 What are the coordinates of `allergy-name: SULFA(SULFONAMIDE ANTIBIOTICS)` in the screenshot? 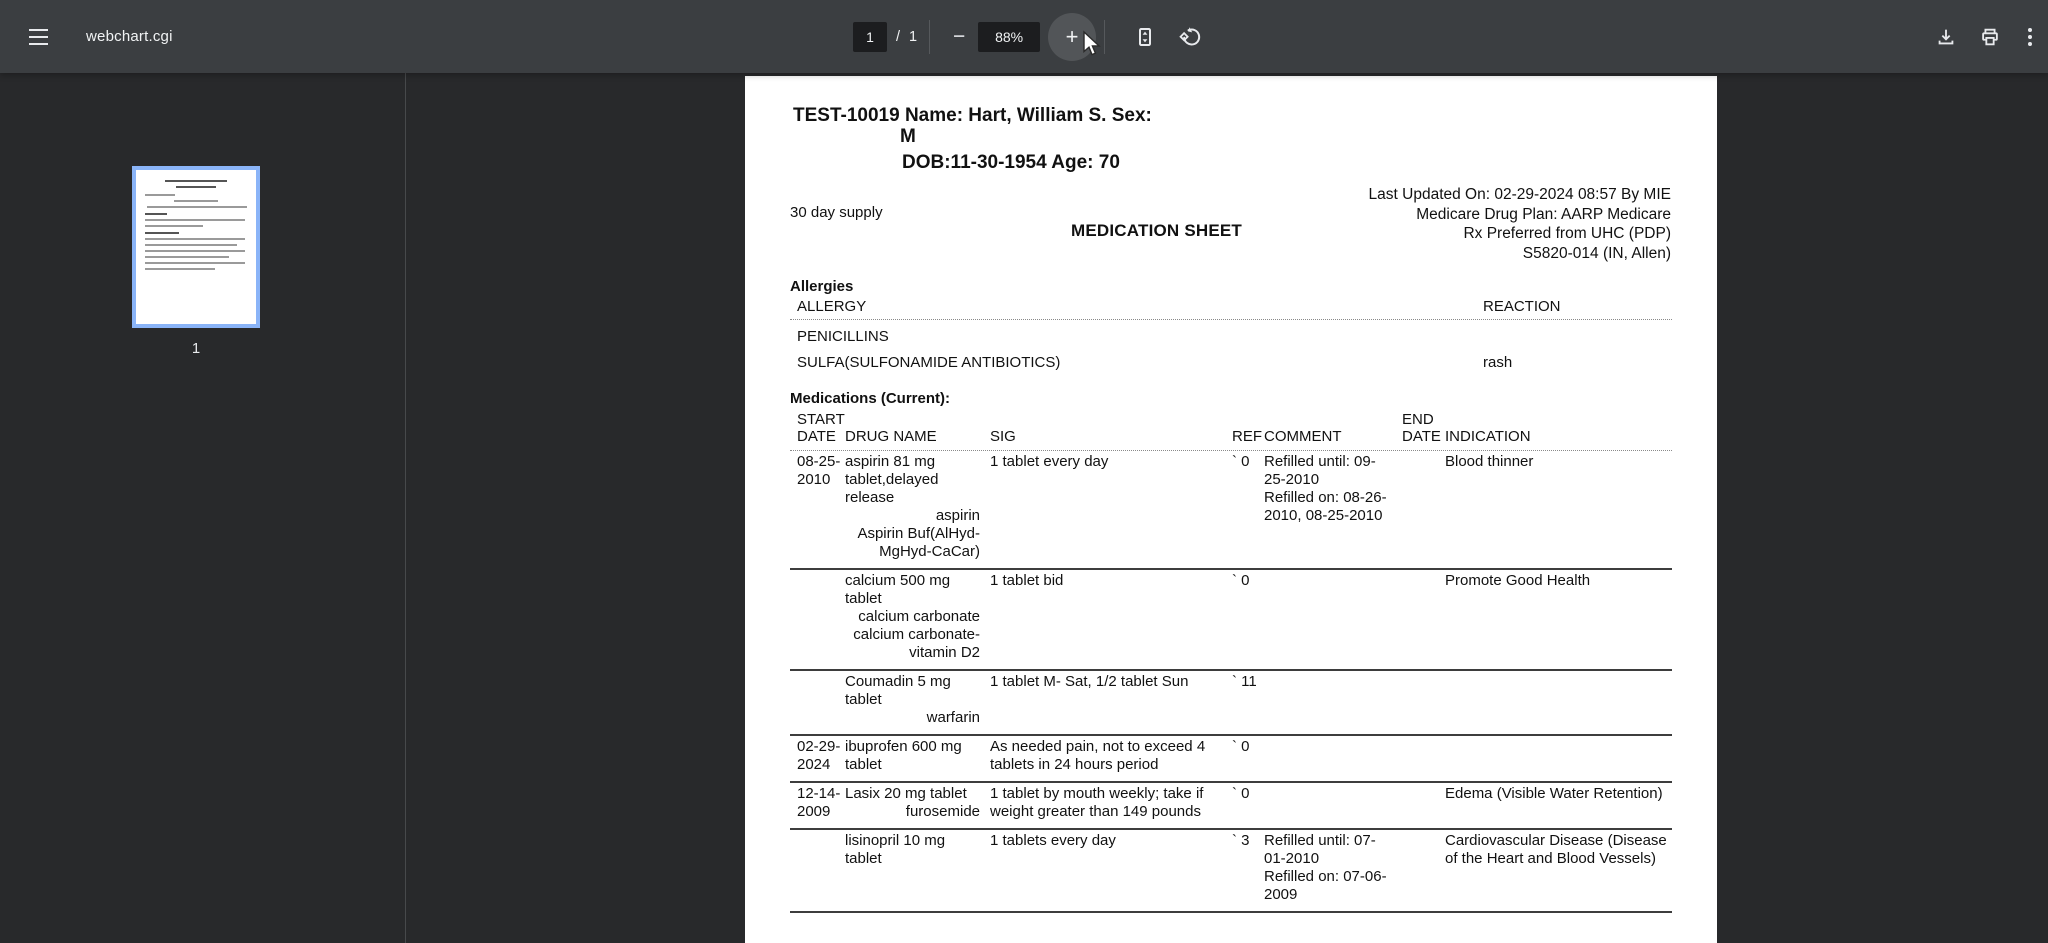 It's located at (929, 362).